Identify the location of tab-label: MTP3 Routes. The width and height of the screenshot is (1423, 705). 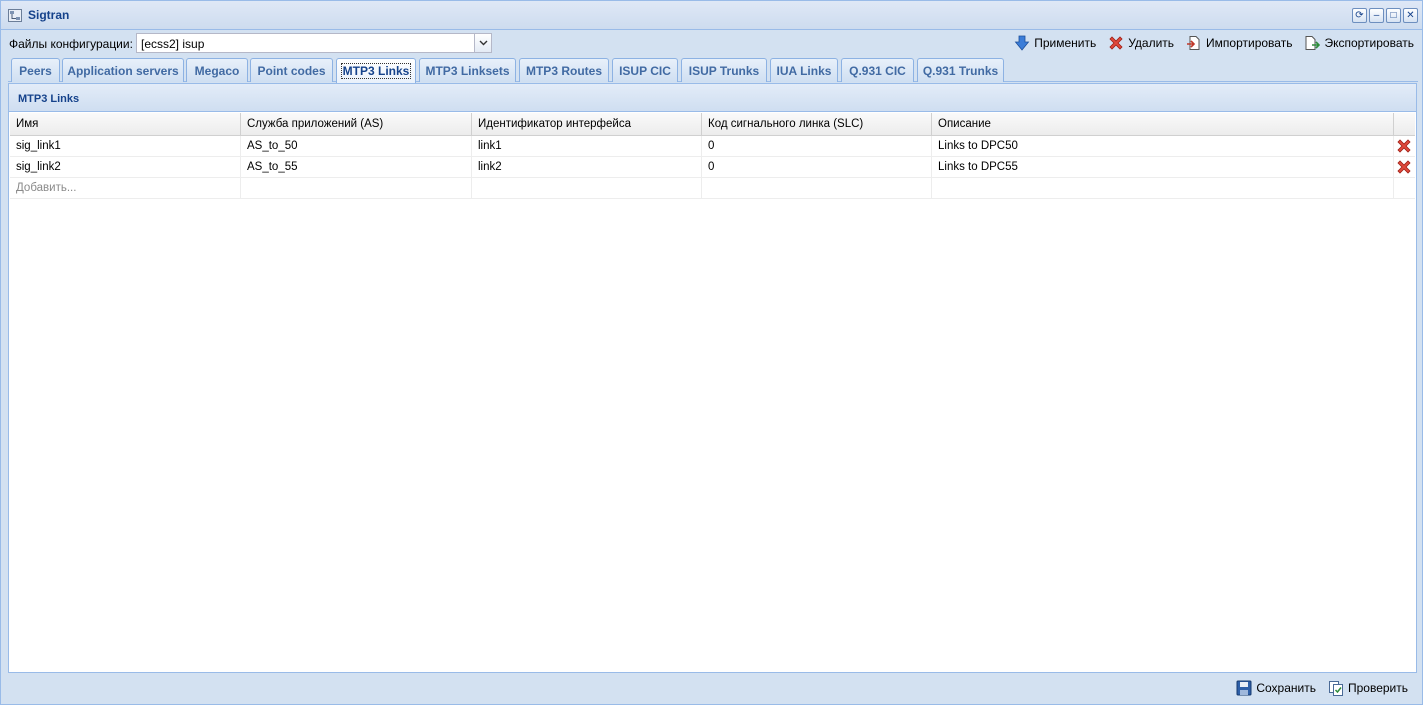
(563, 70).